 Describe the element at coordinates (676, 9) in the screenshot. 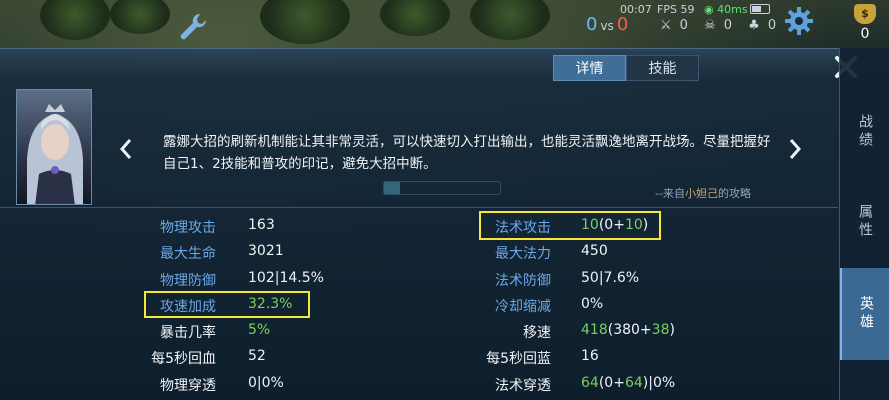

I see `fps-counter: FPS 59` at that location.